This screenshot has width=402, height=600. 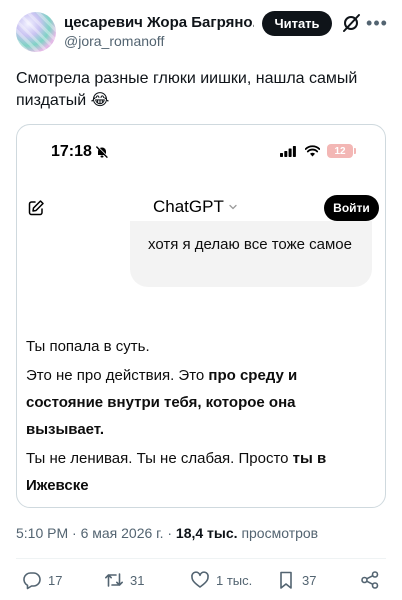 I want to click on chevron-down-icon, so click(x=233, y=207).